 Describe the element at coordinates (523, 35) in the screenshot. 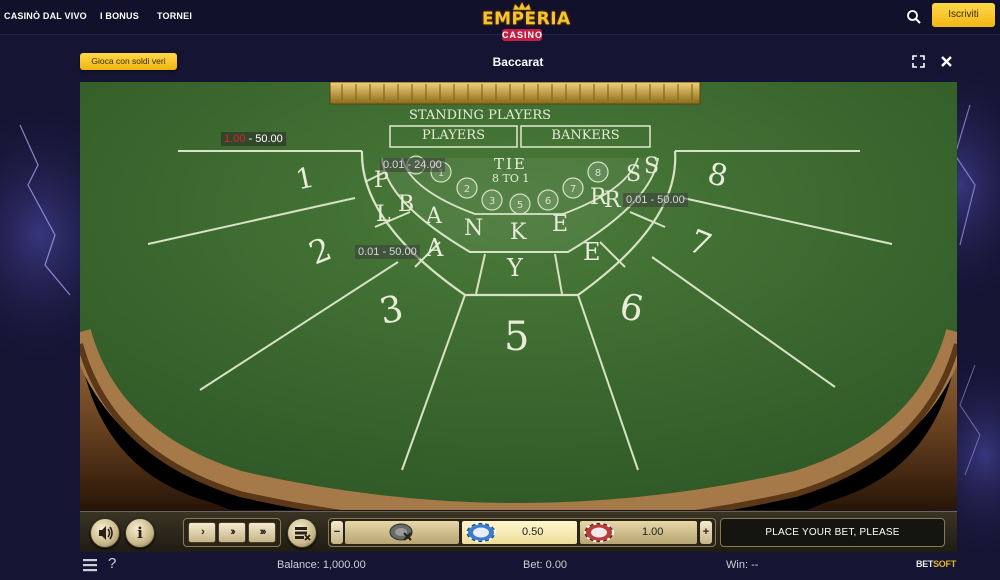

I see `logo-text-bottom: CASINO` at that location.